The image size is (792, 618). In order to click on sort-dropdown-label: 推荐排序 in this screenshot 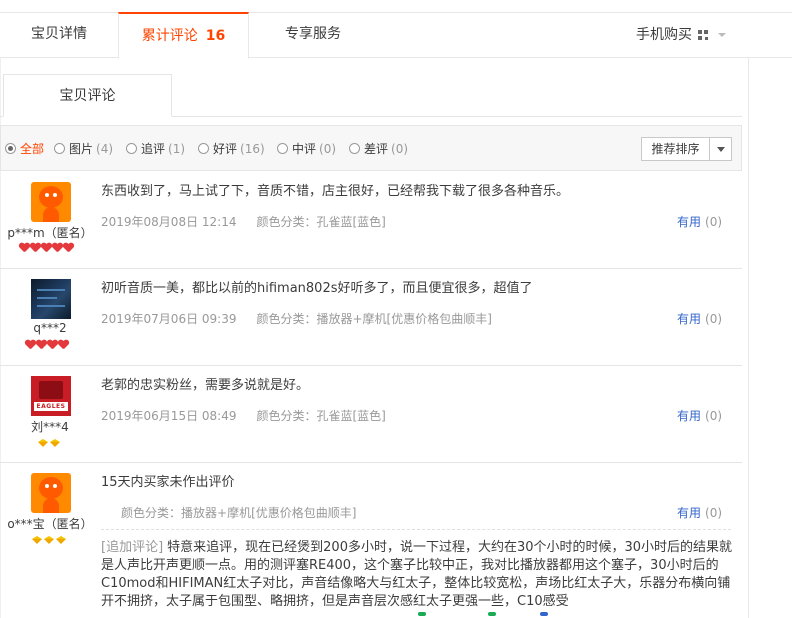, I will do `click(675, 149)`.